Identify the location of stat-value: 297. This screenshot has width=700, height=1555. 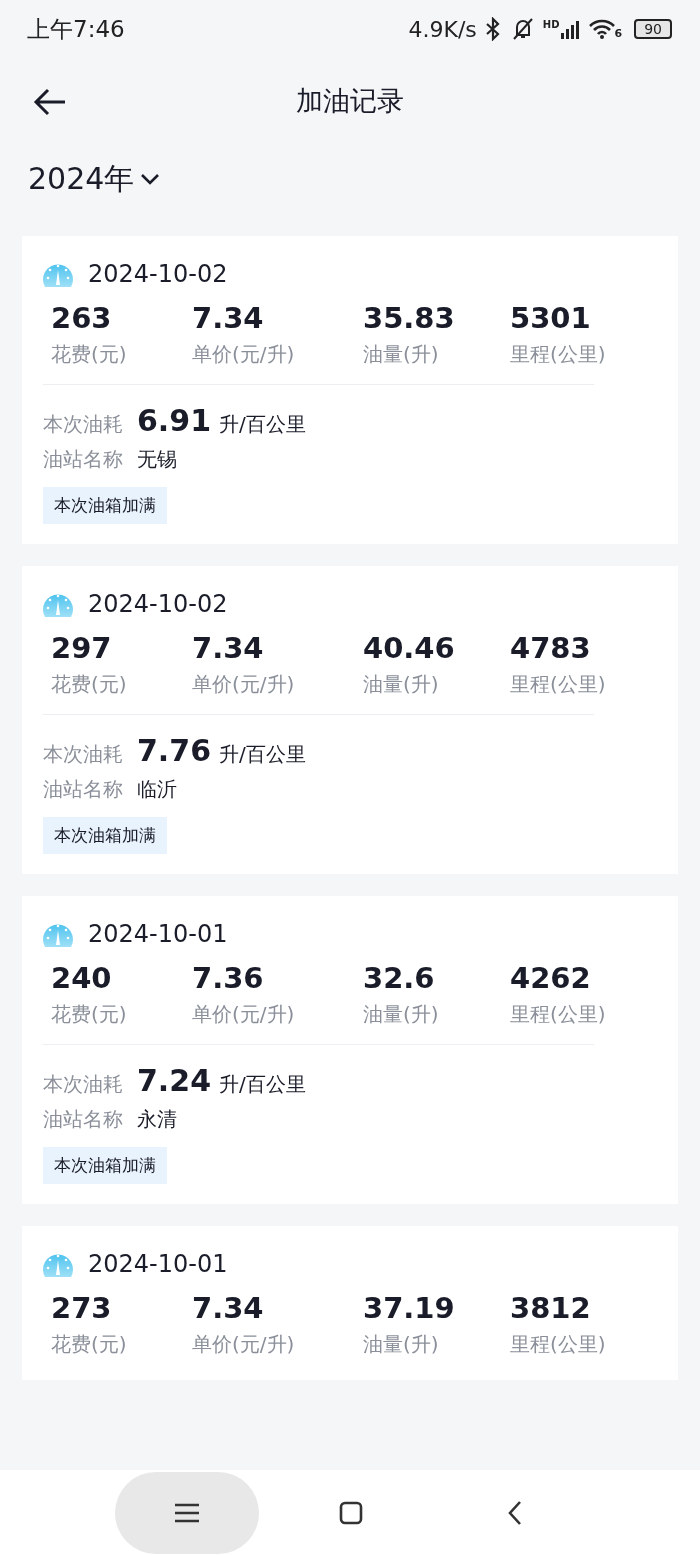
(82, 648).